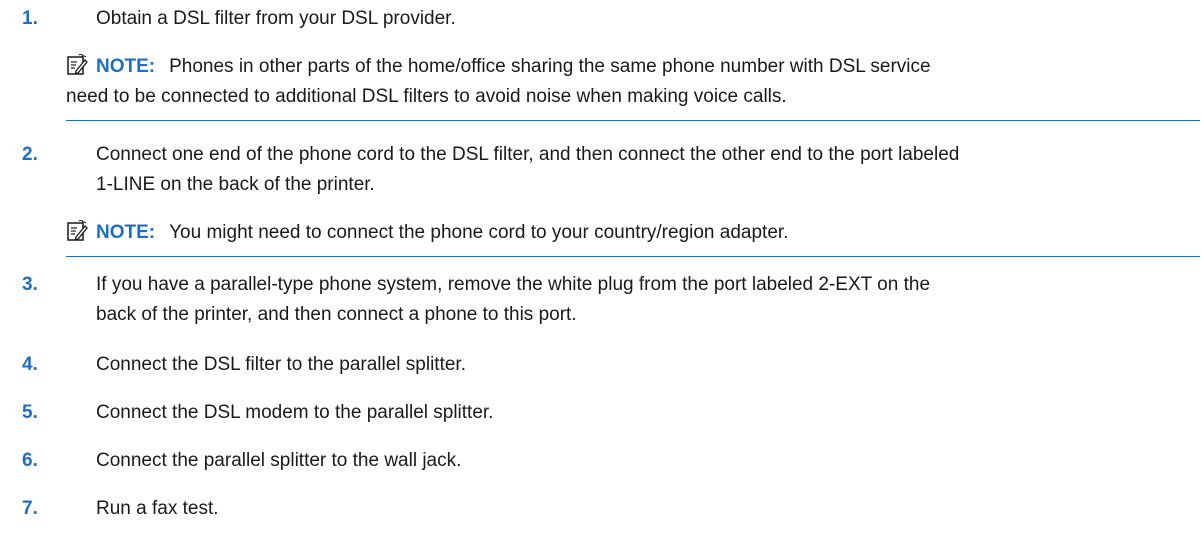  I want to click on step-number: 3., so click(30, 284).